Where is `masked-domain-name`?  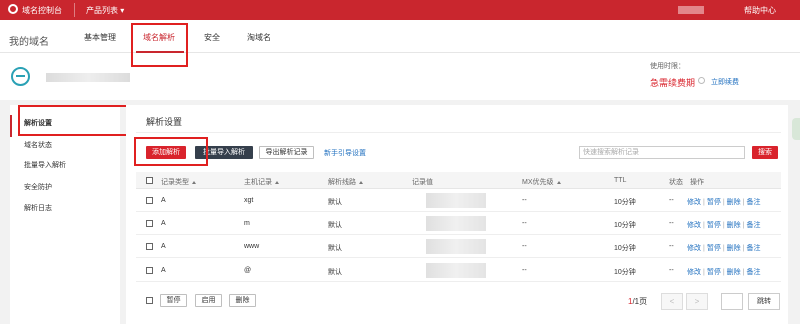 masked-domain-name is located at coordinates (88, 77).